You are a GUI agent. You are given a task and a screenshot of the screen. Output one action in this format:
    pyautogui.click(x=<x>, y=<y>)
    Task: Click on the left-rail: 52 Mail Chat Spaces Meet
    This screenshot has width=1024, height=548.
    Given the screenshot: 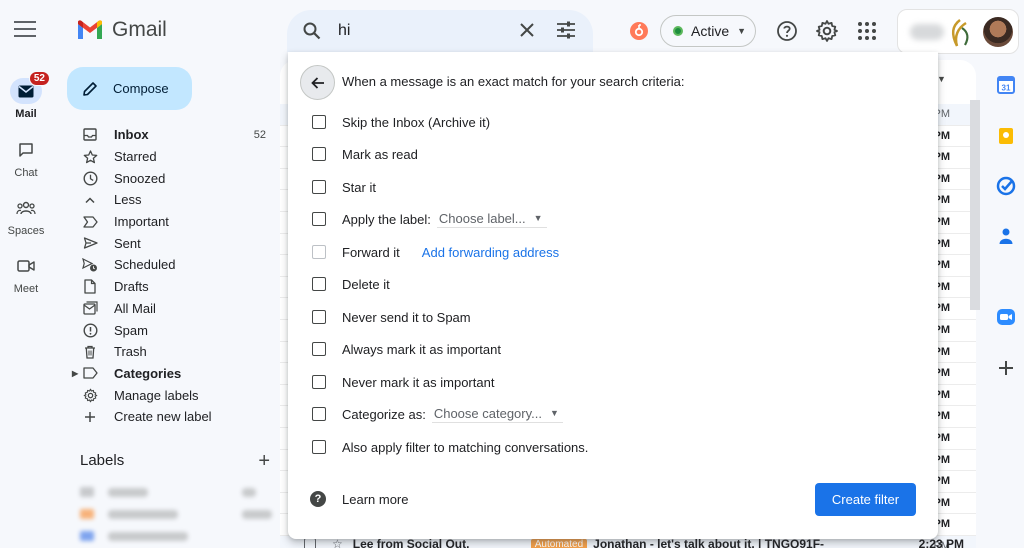 What is the action you would take?
    pyautogui.click(x=26, y=274)
    